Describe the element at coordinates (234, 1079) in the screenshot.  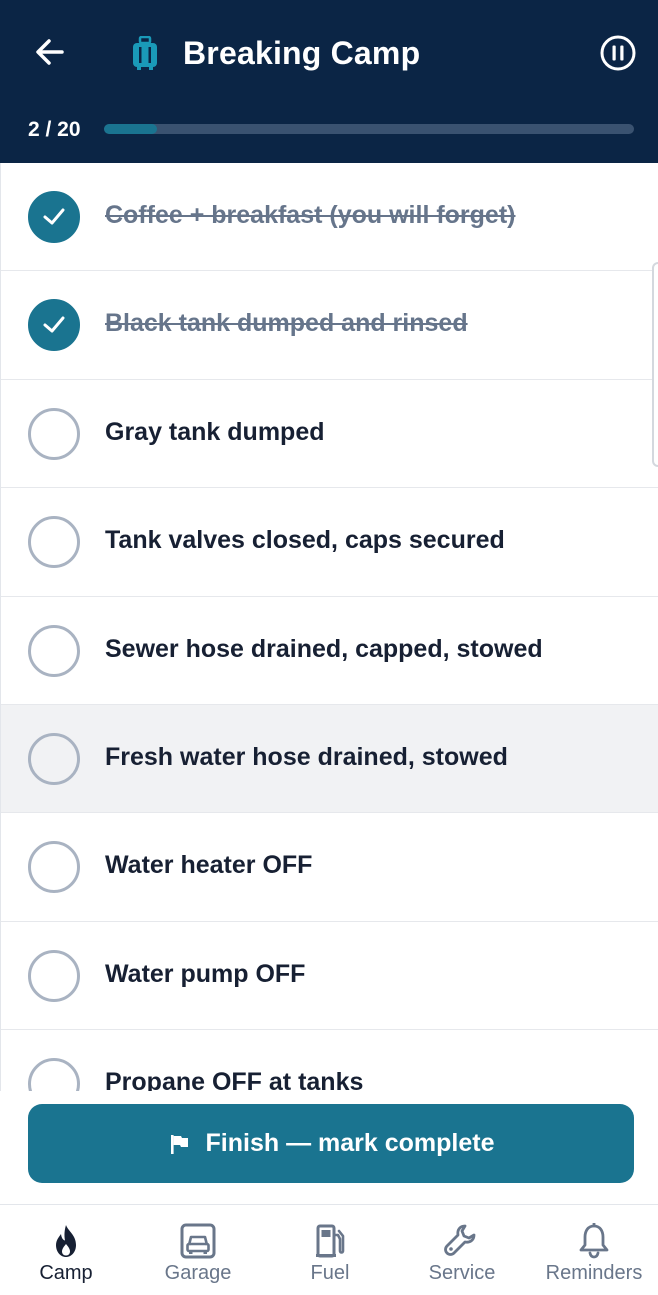
I see `checklist-item-label: Propane OFF at tanks` at that location.